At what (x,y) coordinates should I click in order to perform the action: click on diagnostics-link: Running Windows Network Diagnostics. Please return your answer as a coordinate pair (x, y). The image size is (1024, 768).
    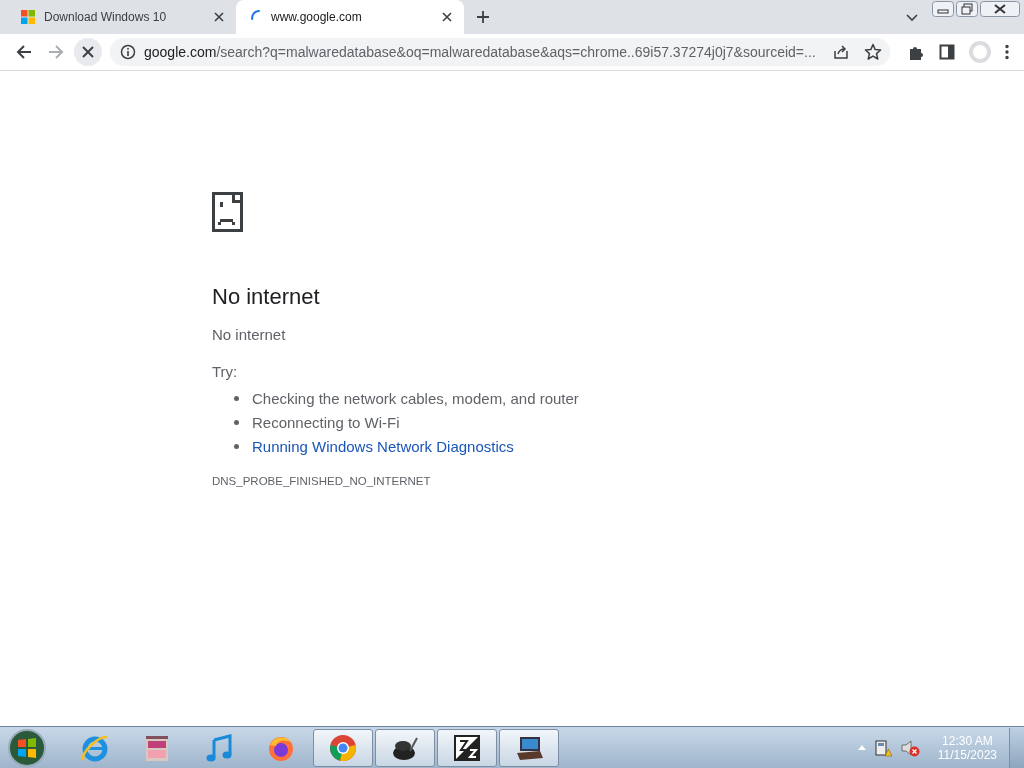
    Looking at the image, I should click on (383, 446).